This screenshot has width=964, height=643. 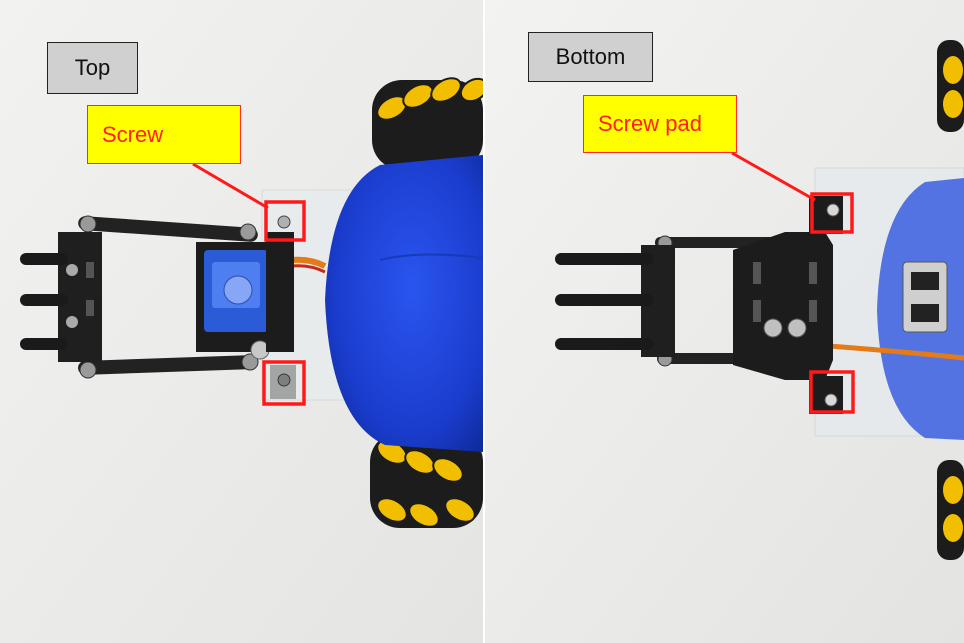 What do you see at coordinates (833, 210) in the screenshot?
I see `screw-pad-upper` at bounding box center [833, 210].